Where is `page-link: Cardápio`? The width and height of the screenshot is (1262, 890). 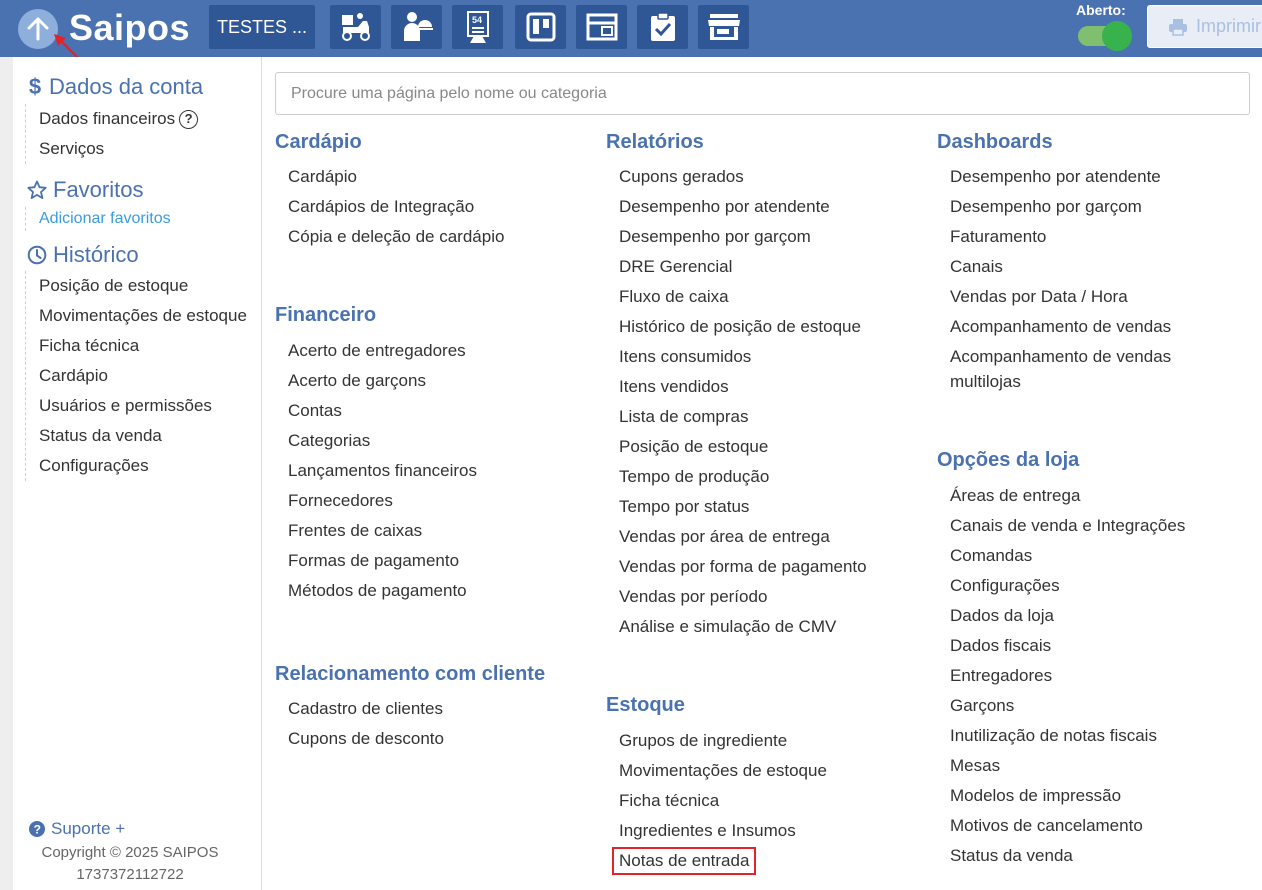 page-link: Cardápio is located at coordinates (396, 177).